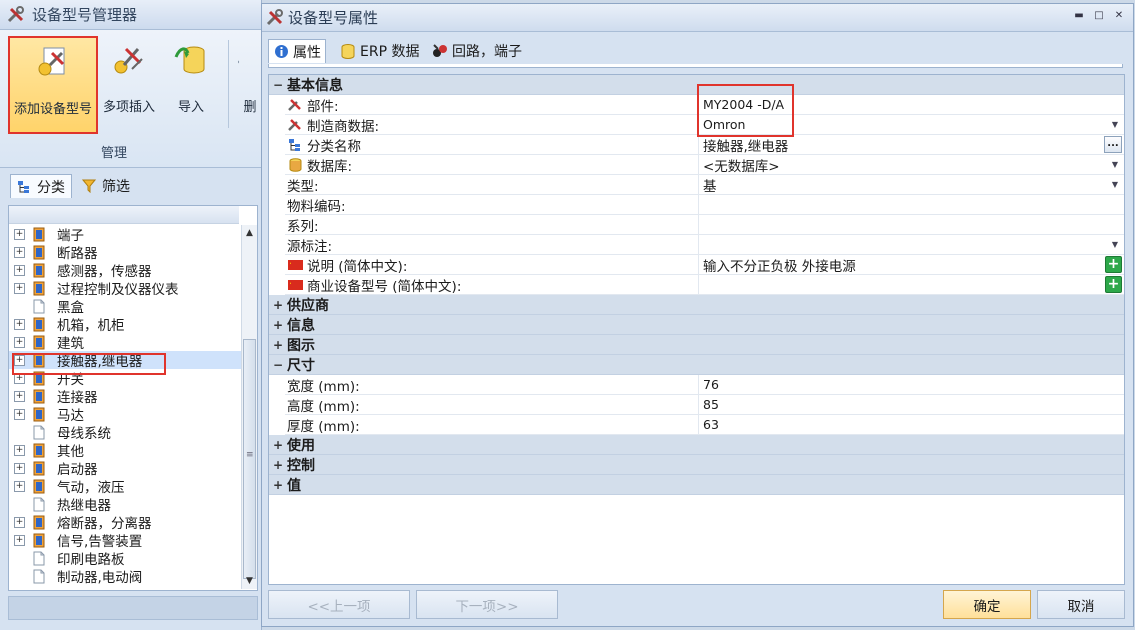 Image resolution: width=1135 pixels, height=630 pixels. Describe the element at coordinates (779, 265) in the screenshot. I see `description-value: 输入不分正负极 外接电源` at that location.